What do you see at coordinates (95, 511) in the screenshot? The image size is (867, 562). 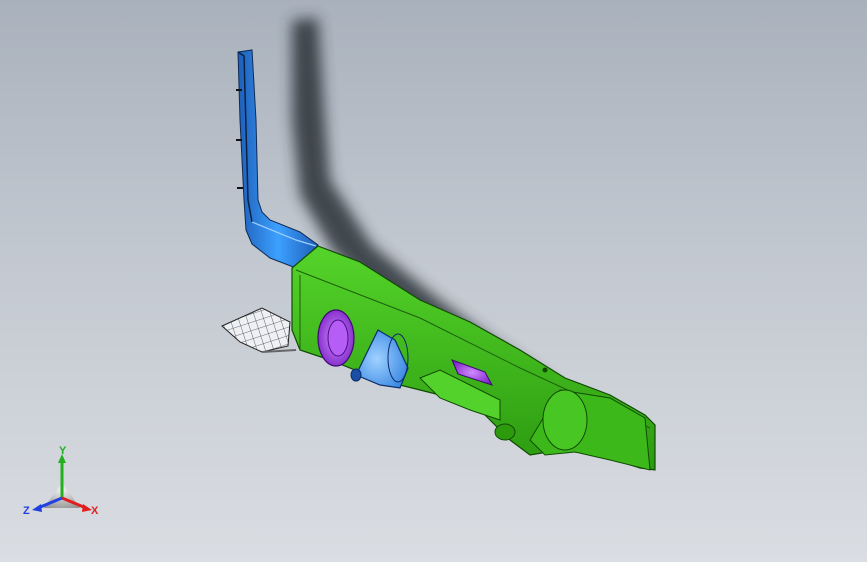 I see `x-axis-label: X` at bounding box center [95, 511].